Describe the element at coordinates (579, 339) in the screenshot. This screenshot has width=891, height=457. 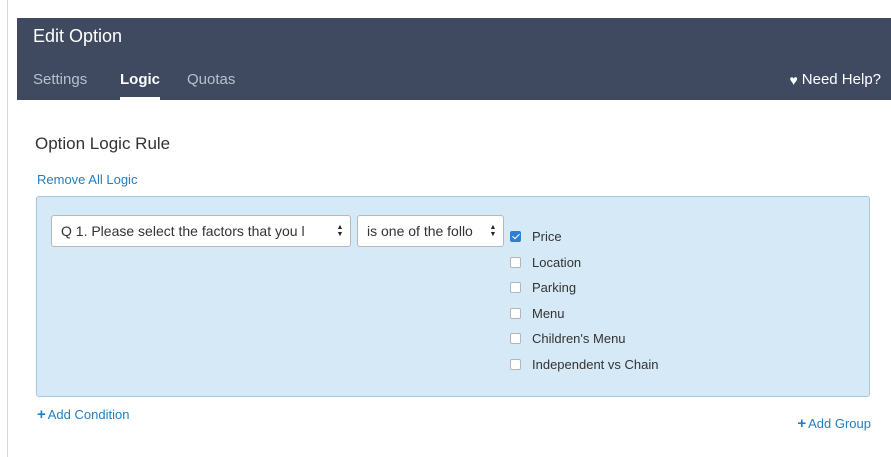
I see `option-label: Children's Menu` at that location.